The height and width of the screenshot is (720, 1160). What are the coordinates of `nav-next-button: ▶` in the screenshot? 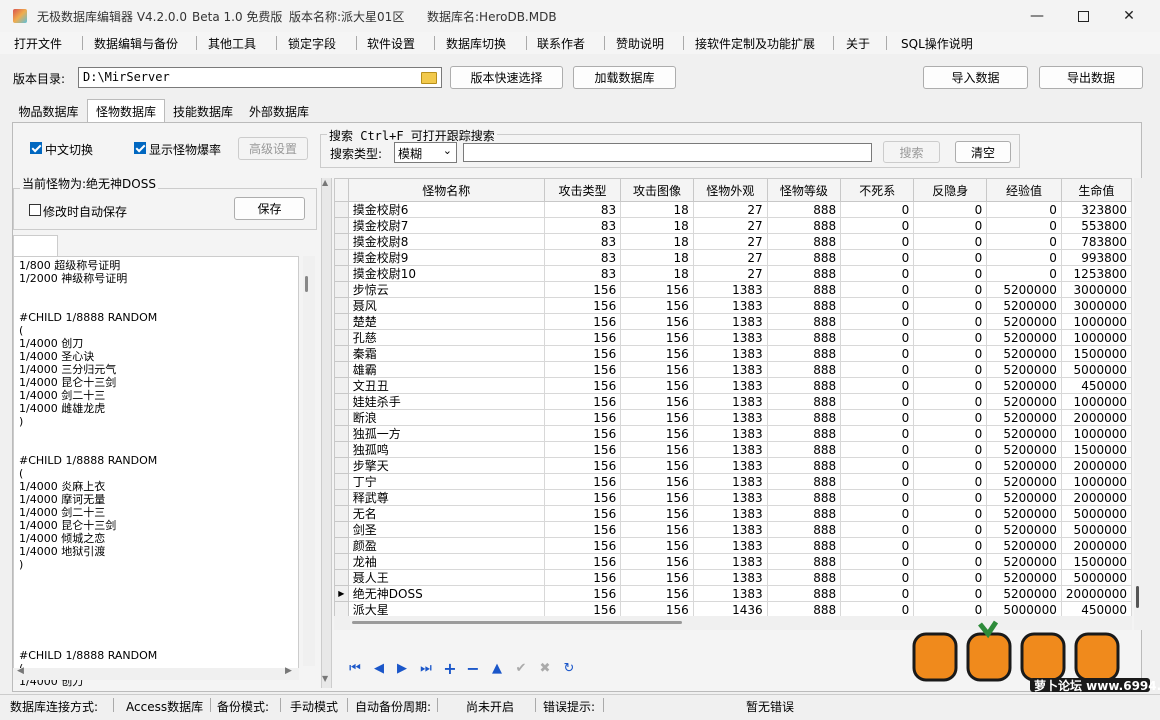 It's located at (402, 668).